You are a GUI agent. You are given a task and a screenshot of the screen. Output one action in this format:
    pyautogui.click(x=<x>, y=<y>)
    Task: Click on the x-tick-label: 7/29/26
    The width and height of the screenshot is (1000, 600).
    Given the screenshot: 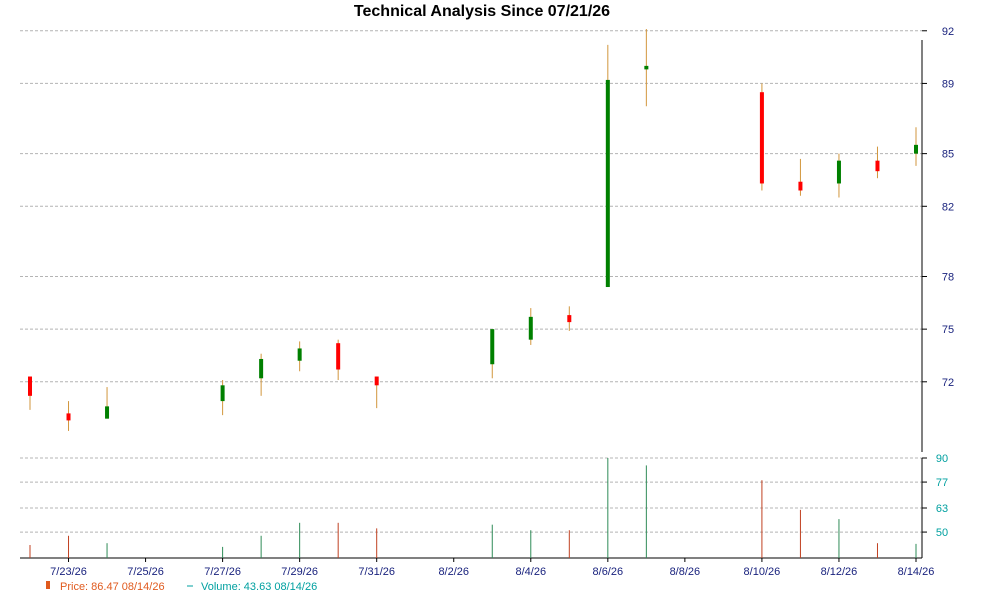 What is the action you would take?
    pyautogui.click(x=299, y=572)
    